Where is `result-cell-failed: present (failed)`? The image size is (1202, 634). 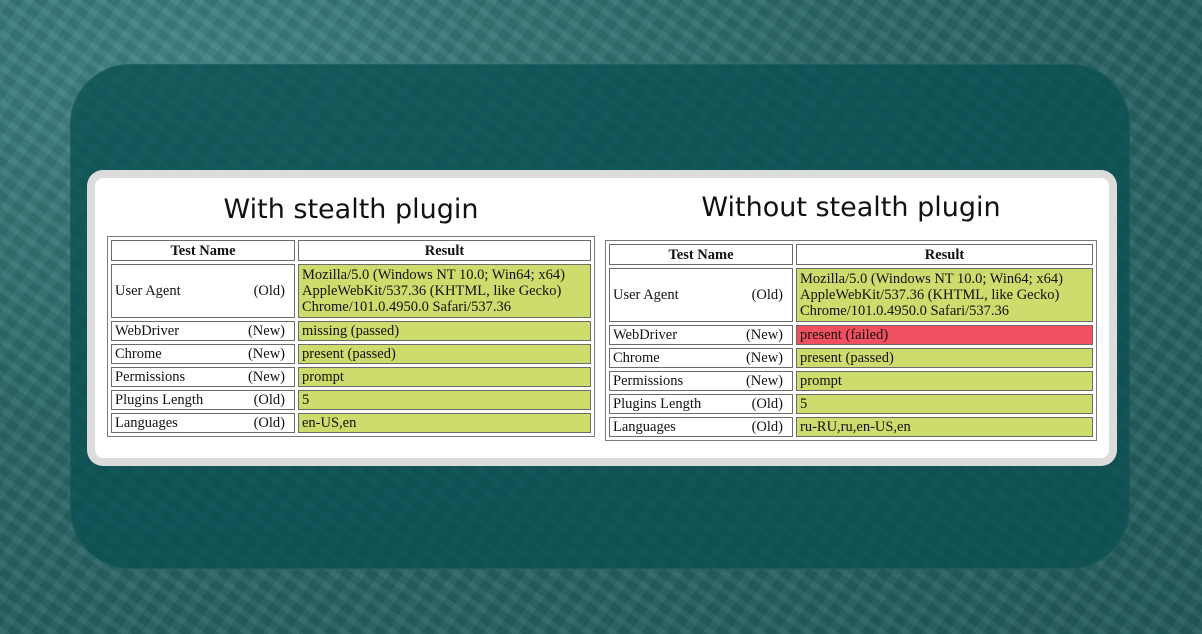 result-cell-failed: present (failed) is located at coordinates (944, 335).